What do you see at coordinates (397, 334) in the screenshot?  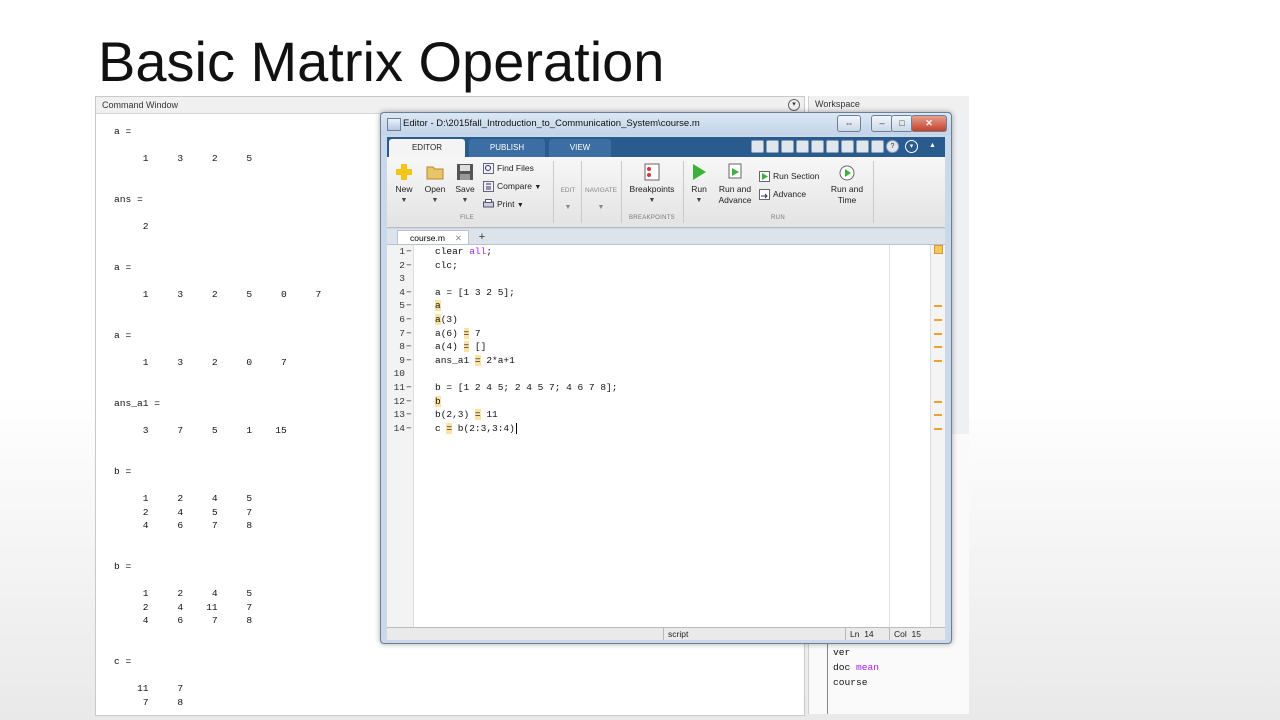 I see `line-number: 7` at bounding box center [397, 334].